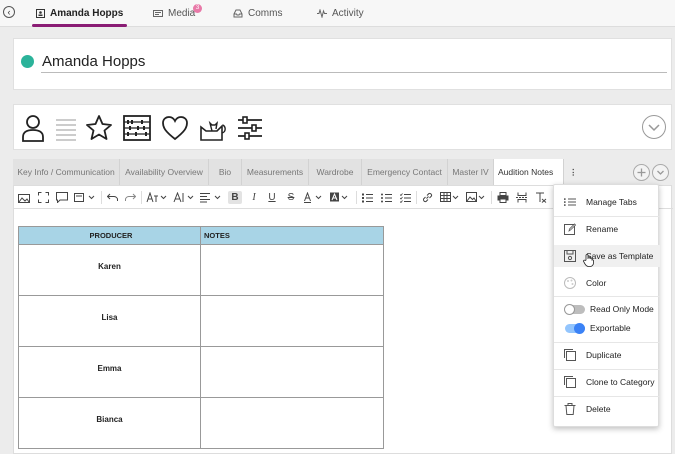 The image size is (675, 454). Describe the element at coordinates (109, 372) in the screenshot. I see `producer-cell: Emma` at that location.